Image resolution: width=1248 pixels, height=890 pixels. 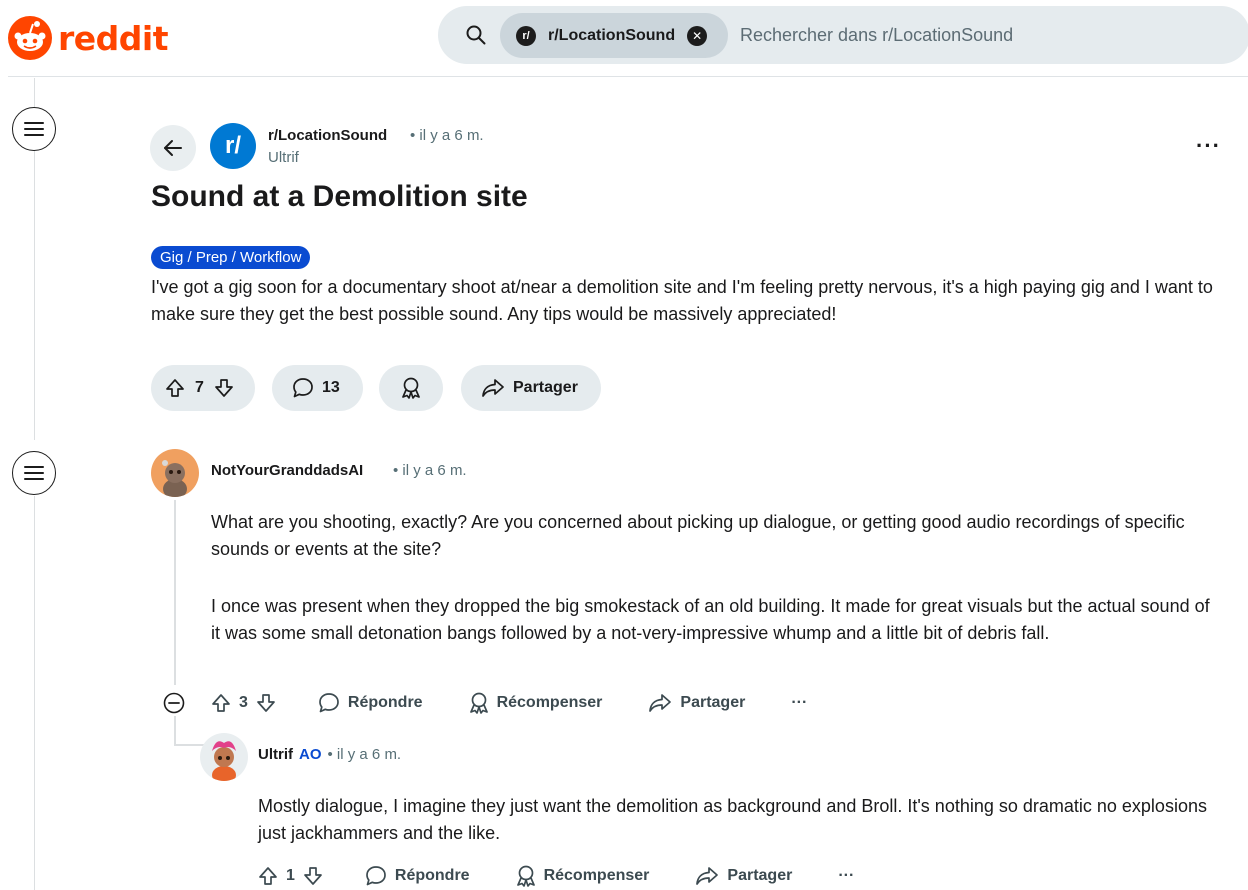 I want to click on comment-vote-count: 3, so click(x=243, y=702).